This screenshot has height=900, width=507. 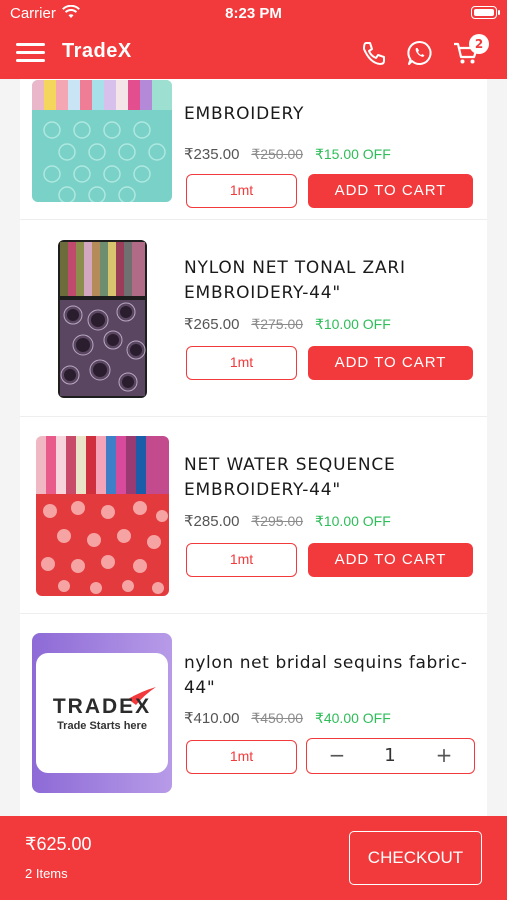 I want to click on cart-item-count: 2 Items, so click(x=46, y=873).